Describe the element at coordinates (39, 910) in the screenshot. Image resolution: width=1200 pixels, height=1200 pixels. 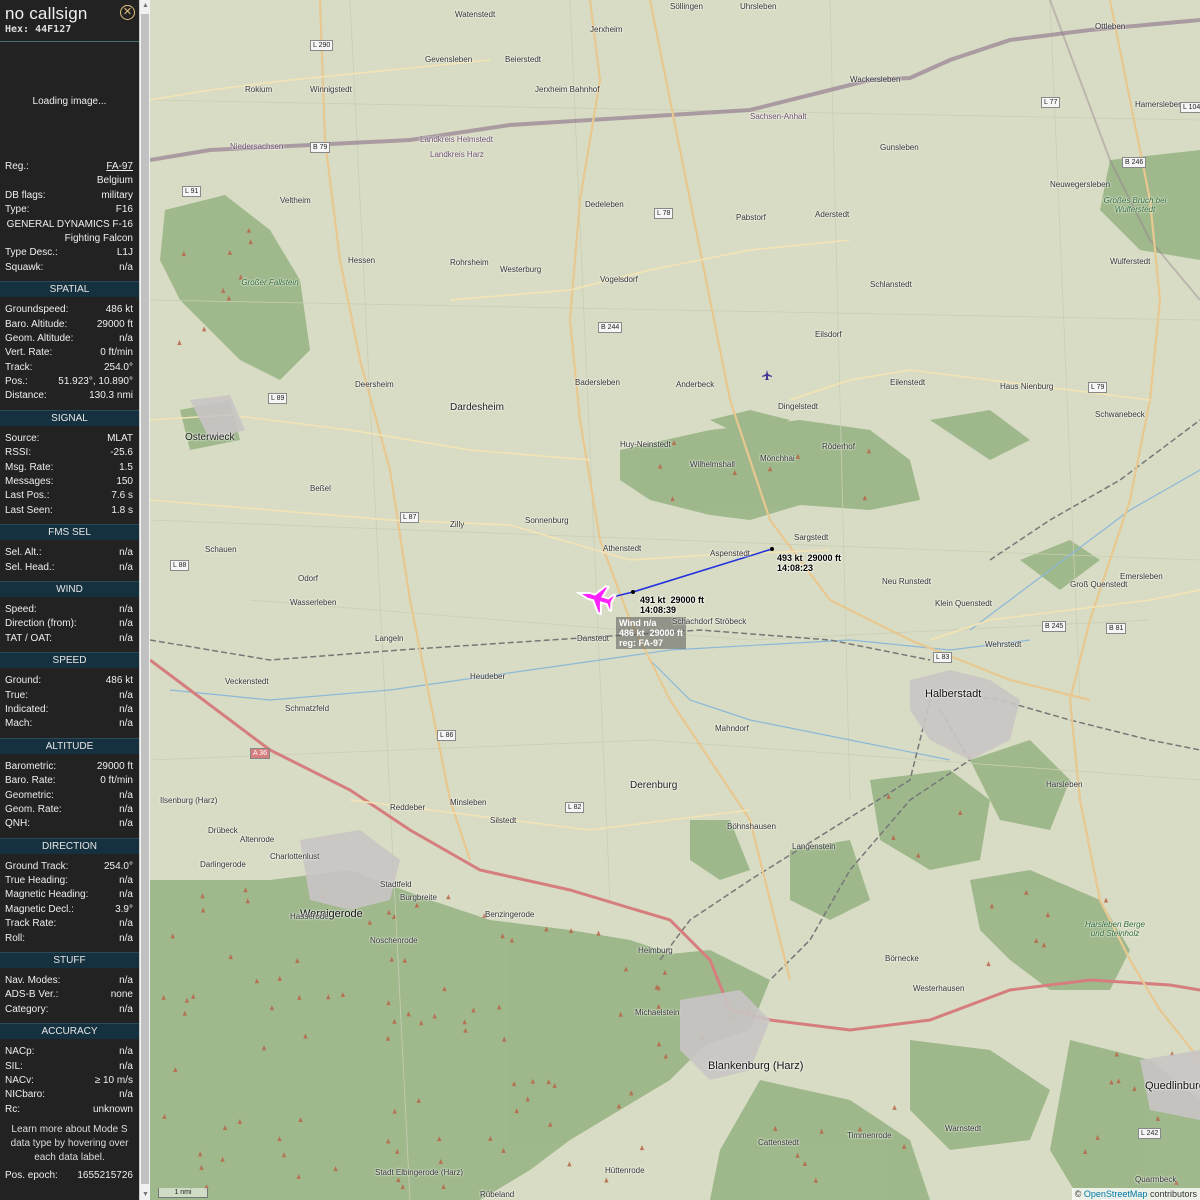
I see `direction-label: Magnetic Decl.:` at that location.